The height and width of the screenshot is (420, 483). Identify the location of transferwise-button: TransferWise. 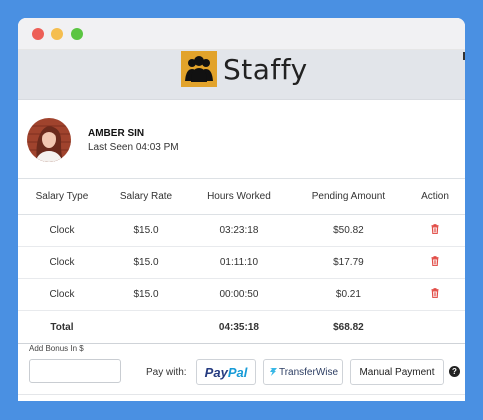
(303, 372).